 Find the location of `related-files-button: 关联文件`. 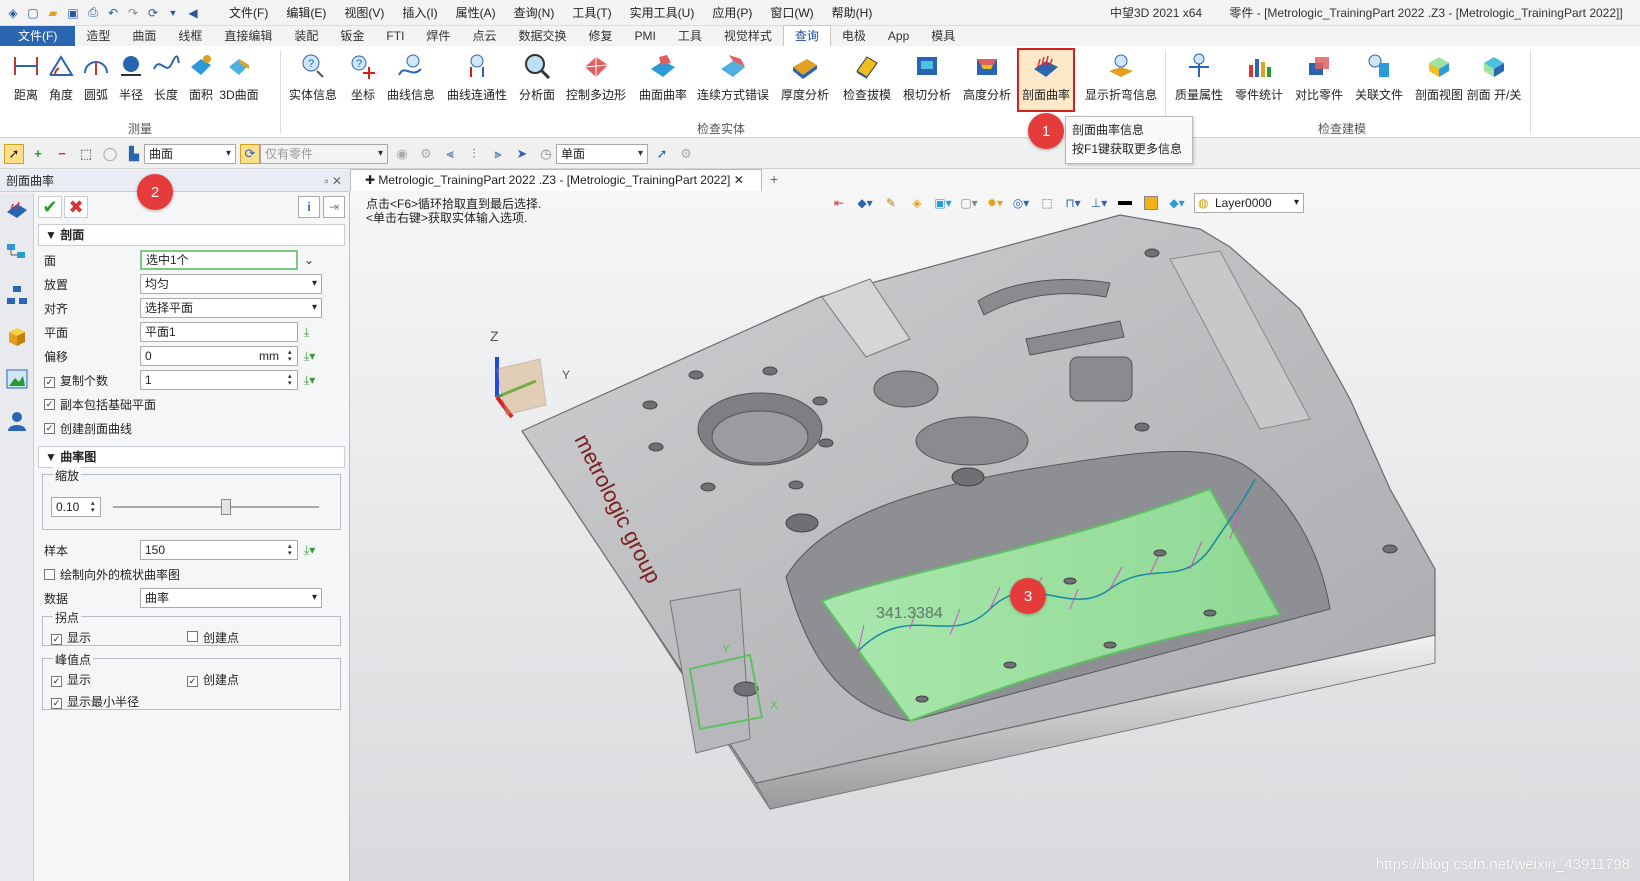

related-files-button: 关联文件 is located at coordinates (1379, 85).